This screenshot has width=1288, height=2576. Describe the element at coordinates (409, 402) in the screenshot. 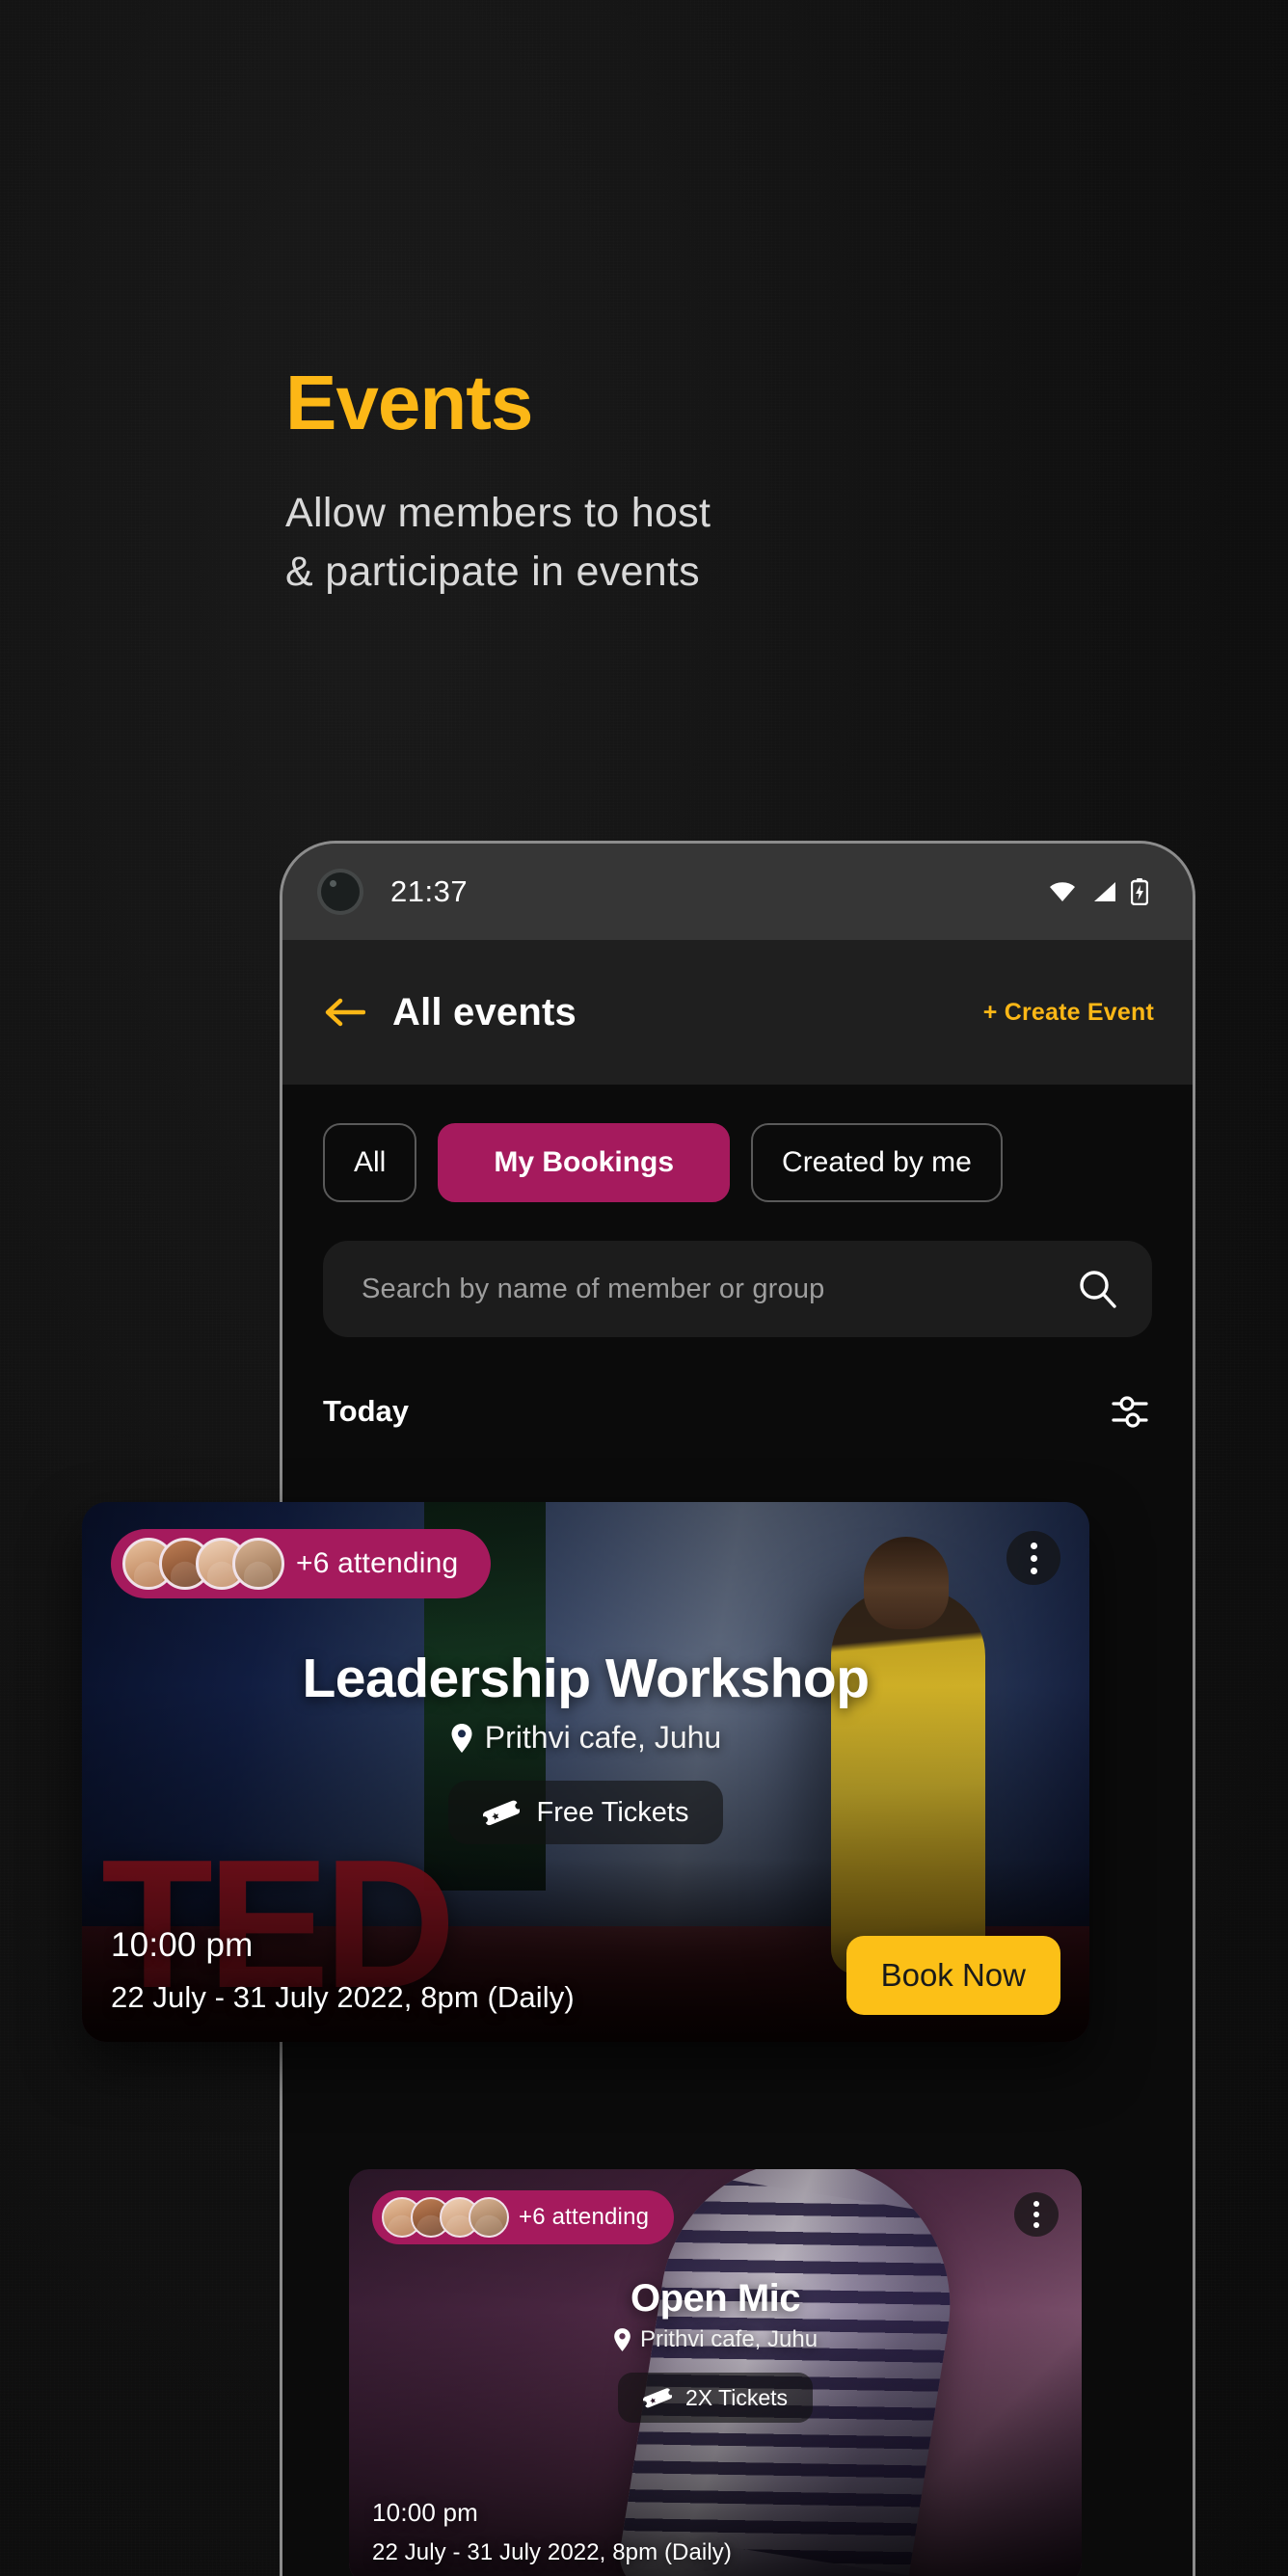

I see `page-title: Events` at that location.